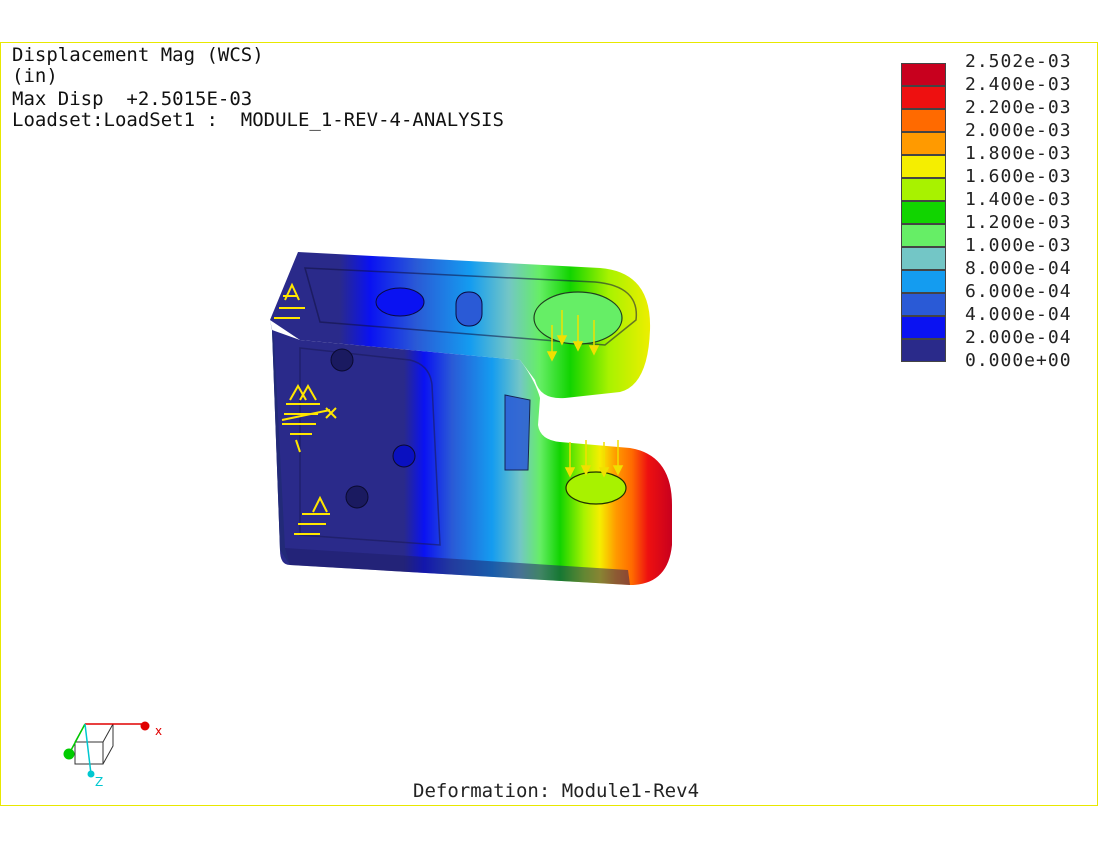  Describe the element at coordinates (1018, 107) in the screenshot. I see `legend-label: 2.200e-03` at that location.